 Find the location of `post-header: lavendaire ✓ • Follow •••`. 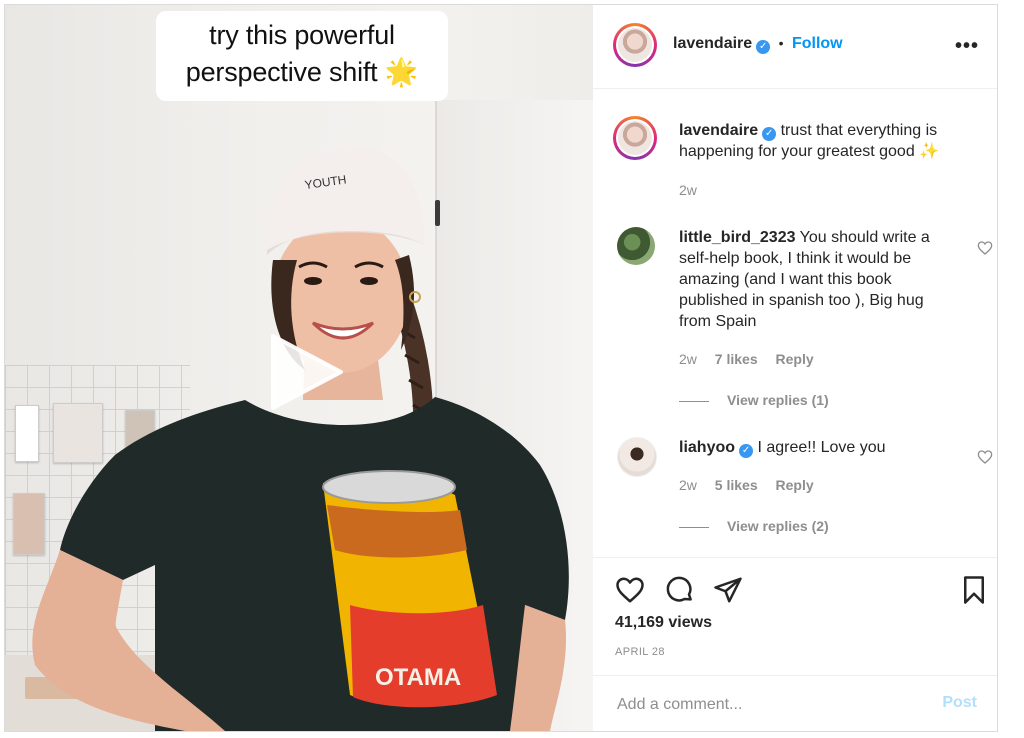

post-header: lavendaire ✓ • Follow ••• is located at coordinates (795, 47).